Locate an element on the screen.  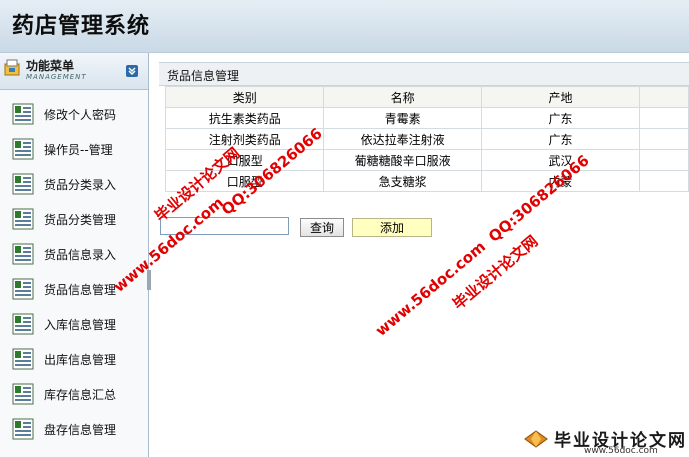
cell-origin: 武汉 is located at coordinates (560, 160).